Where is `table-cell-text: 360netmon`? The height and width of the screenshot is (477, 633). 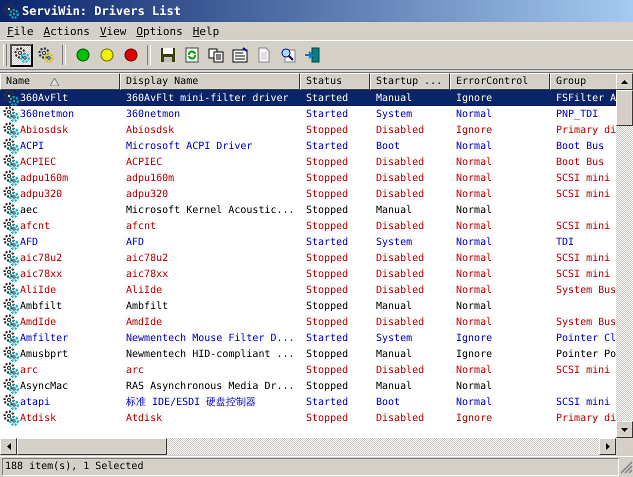
table-cell-text: 360netmon is located at coordinates (153, 114).